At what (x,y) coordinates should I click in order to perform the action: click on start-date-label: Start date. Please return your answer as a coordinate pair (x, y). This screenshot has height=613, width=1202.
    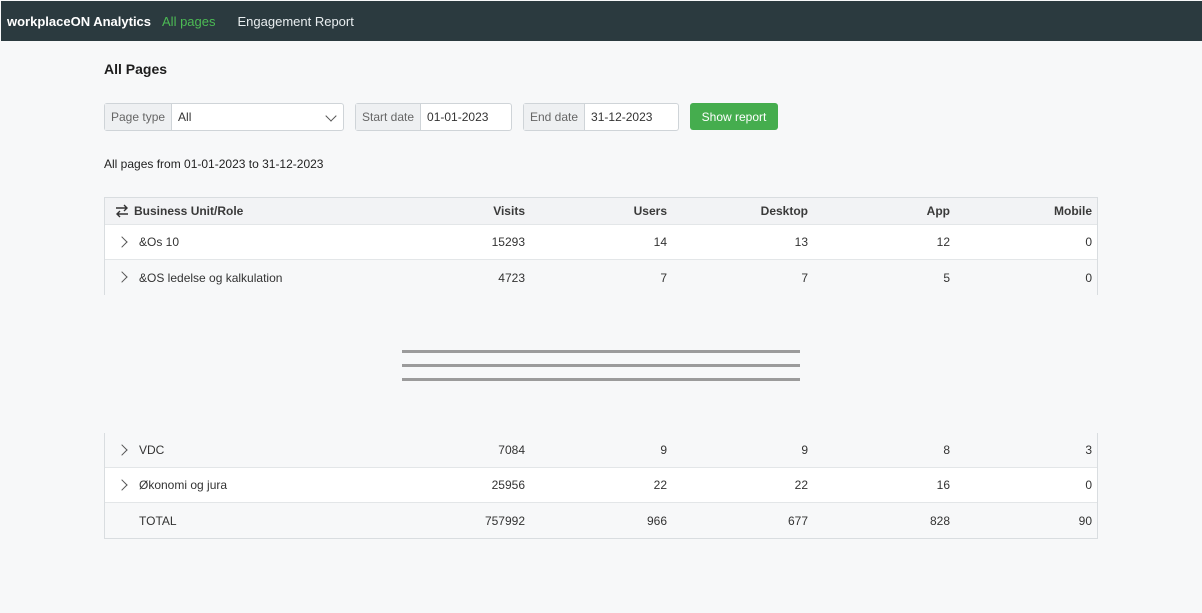
    Looking at the image, I should click on (389, 117).